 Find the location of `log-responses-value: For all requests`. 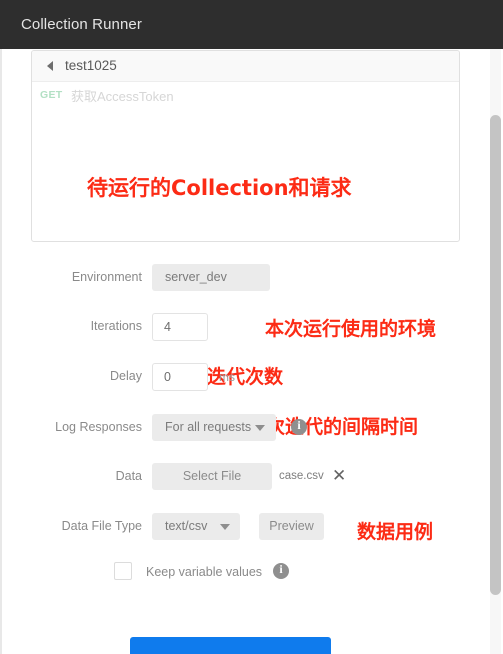

log-responses-value: For all requests is located at coordinates (208, 427).